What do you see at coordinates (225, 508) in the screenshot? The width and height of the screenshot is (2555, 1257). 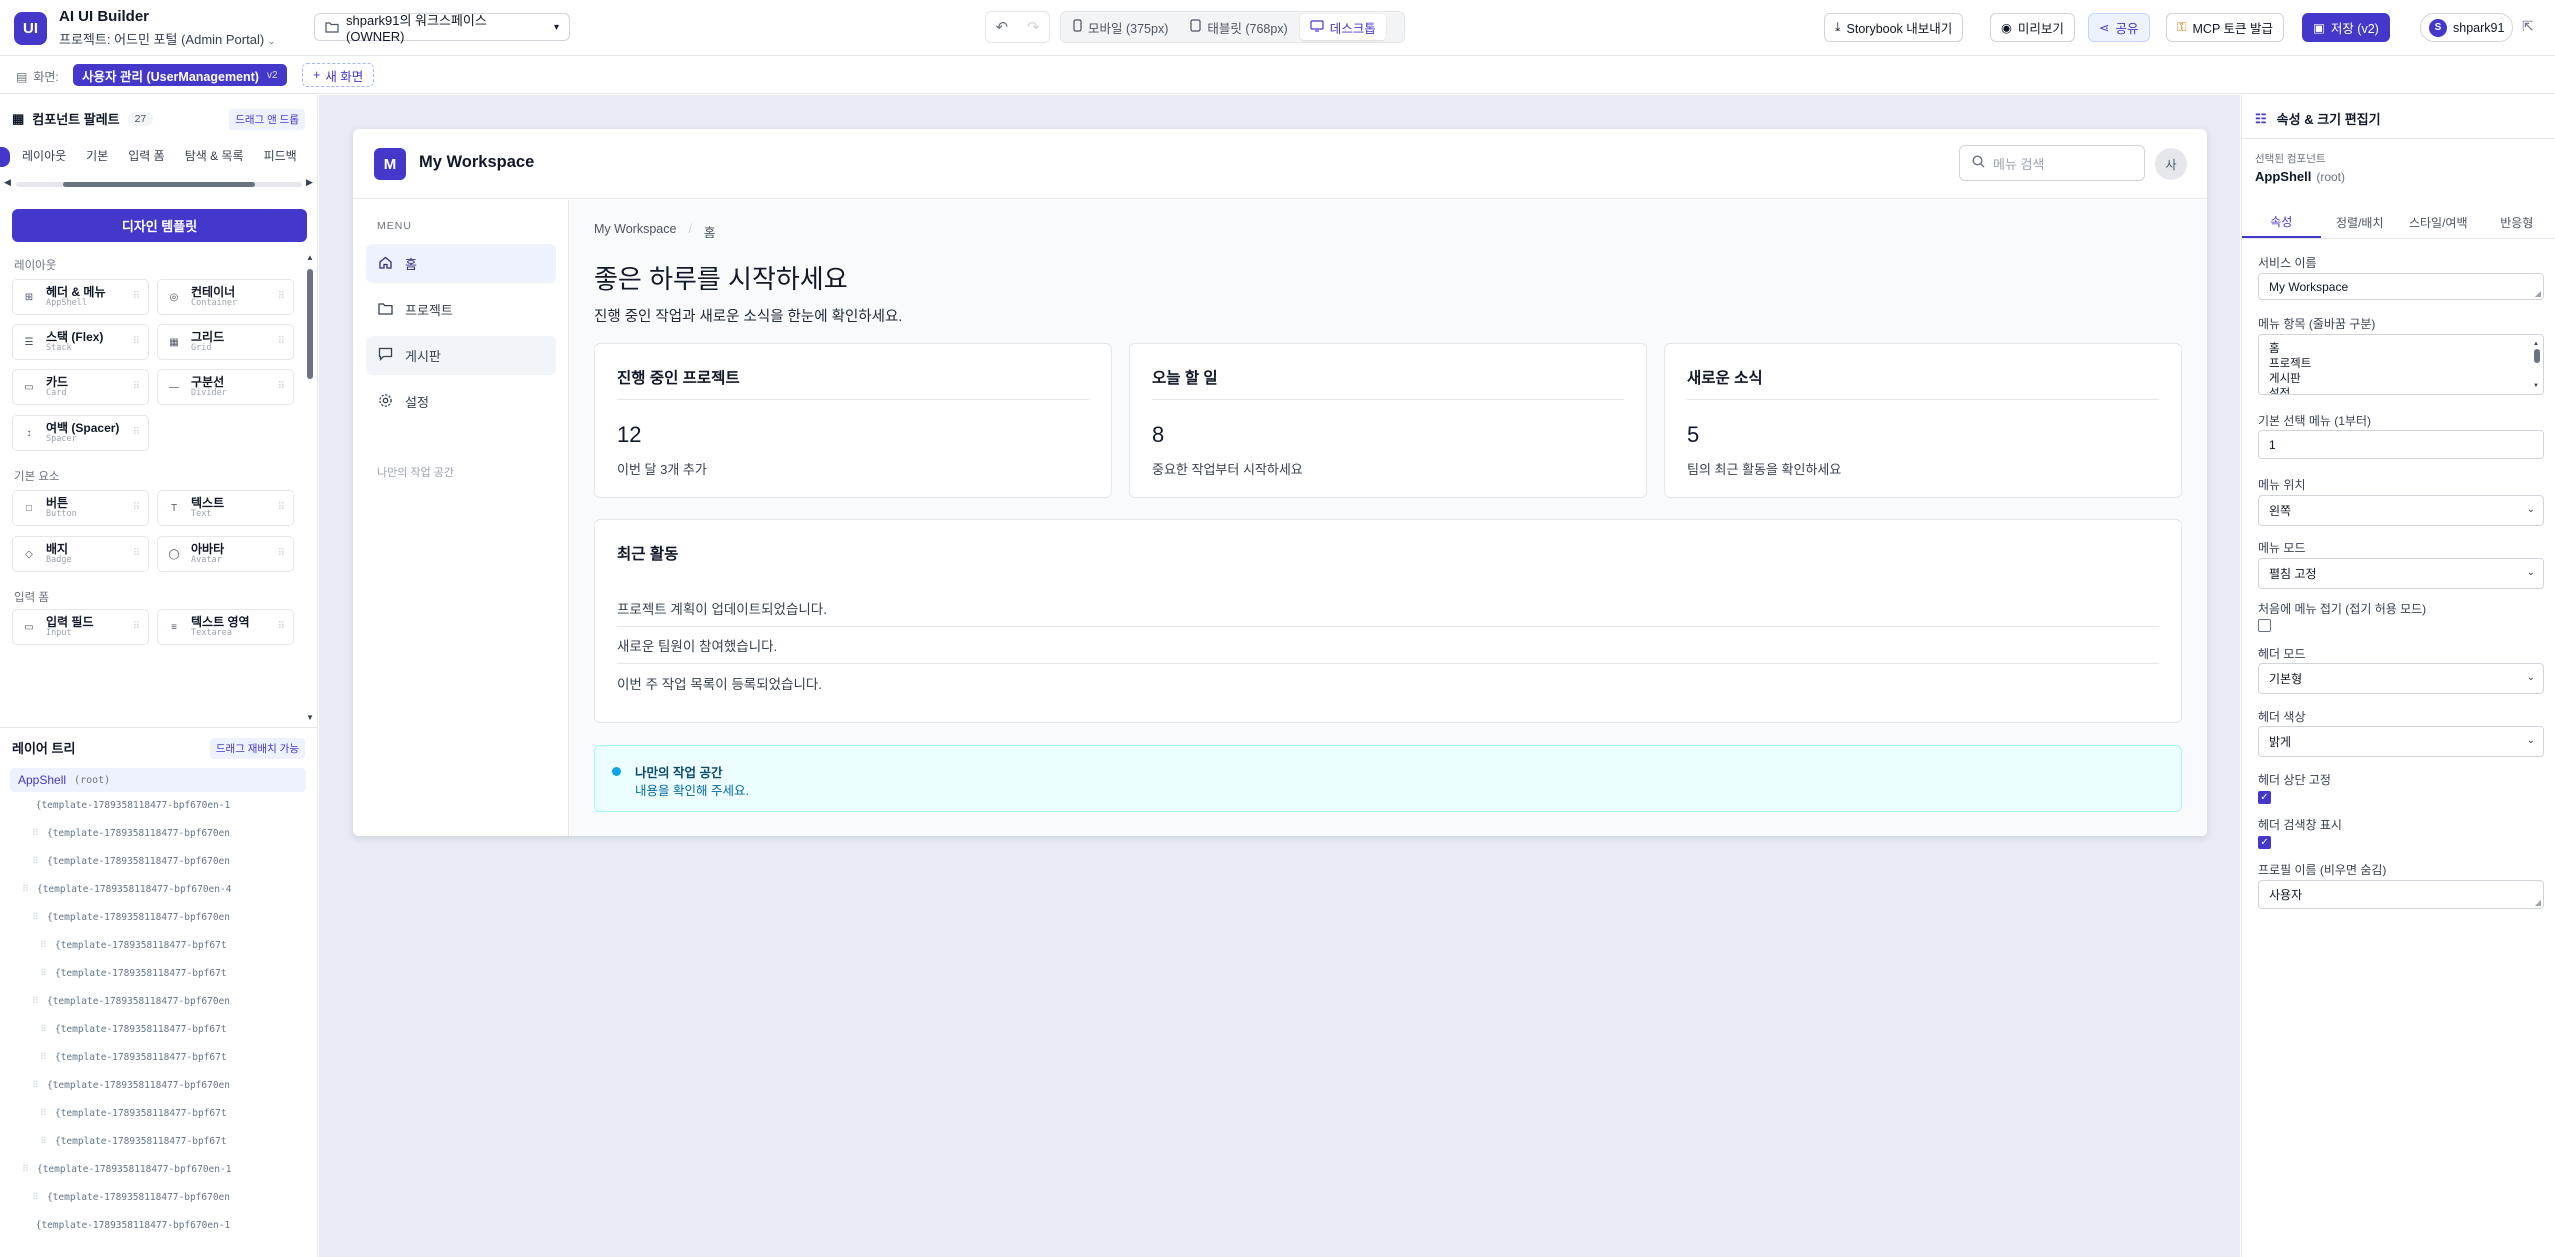 I see `palette-item-text: T 텍스트 Text ⠿` at bounding box center [225, 508].